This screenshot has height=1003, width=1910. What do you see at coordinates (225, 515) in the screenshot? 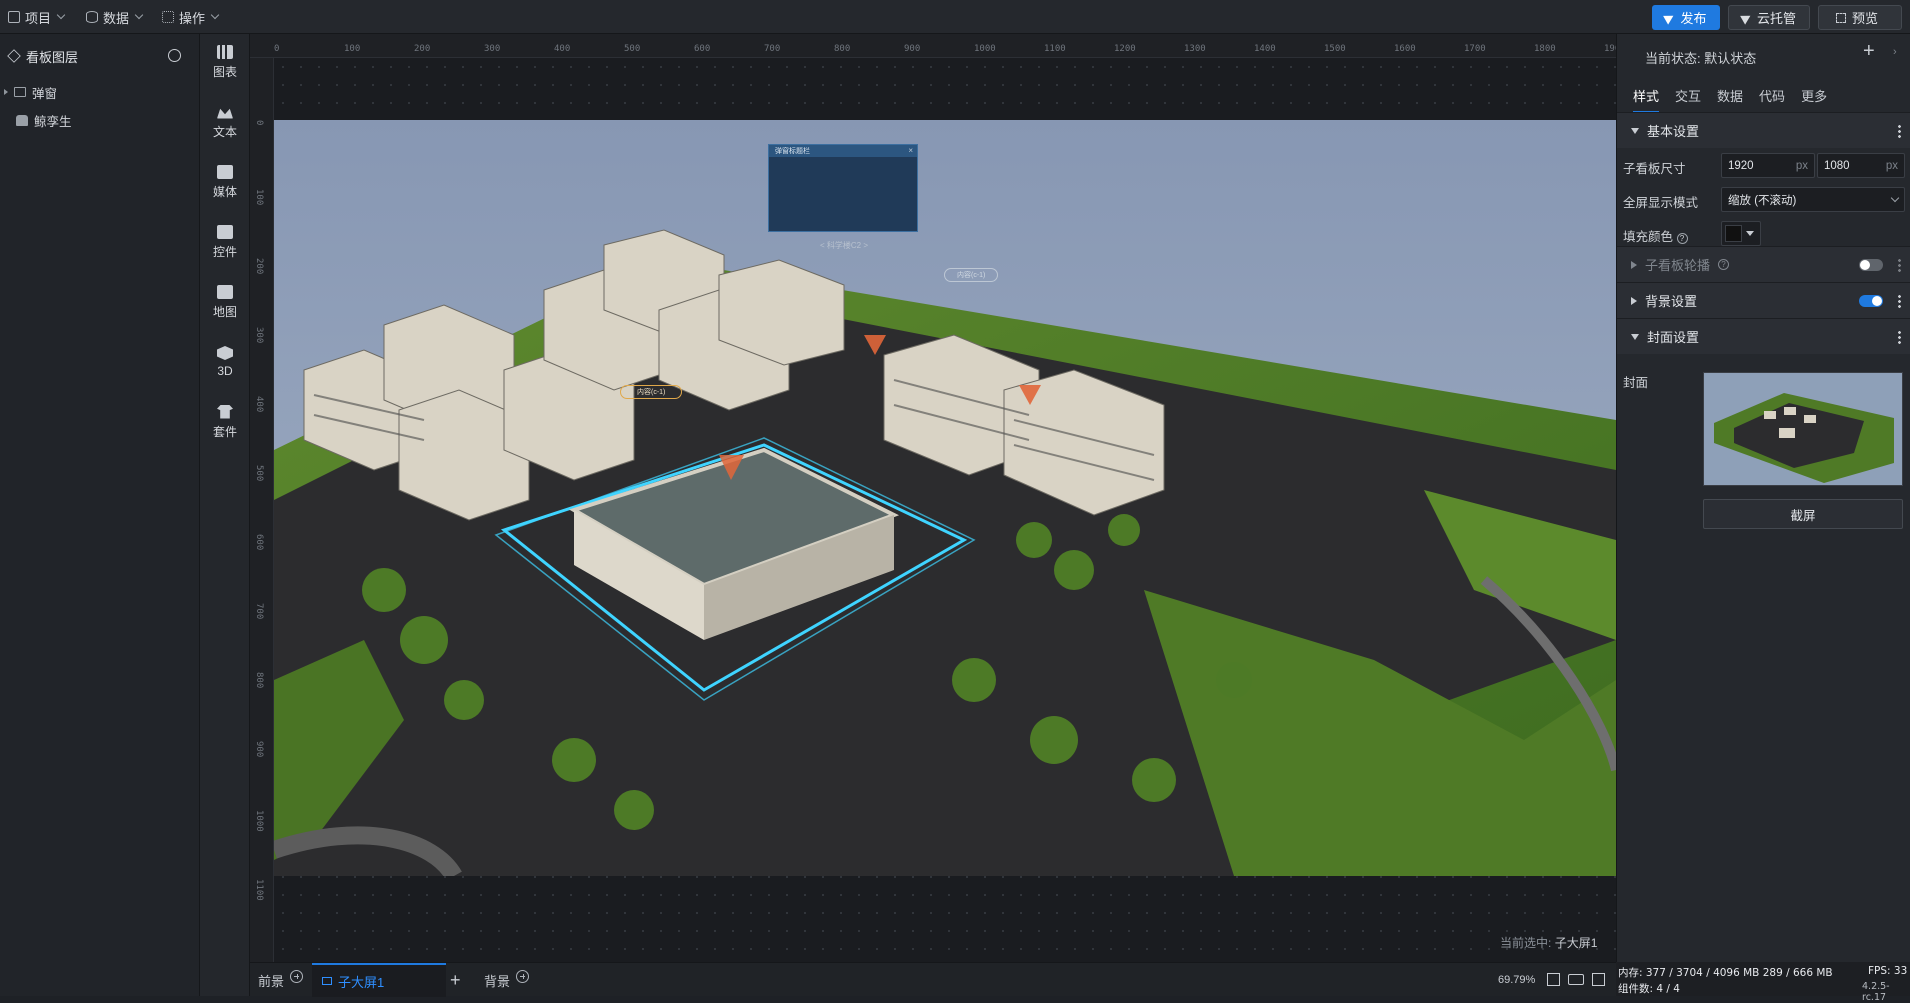
I see `component-toolbar: 图表 文本 媒体 控件 地图 3D 套件` at bounding box center [225, 515].